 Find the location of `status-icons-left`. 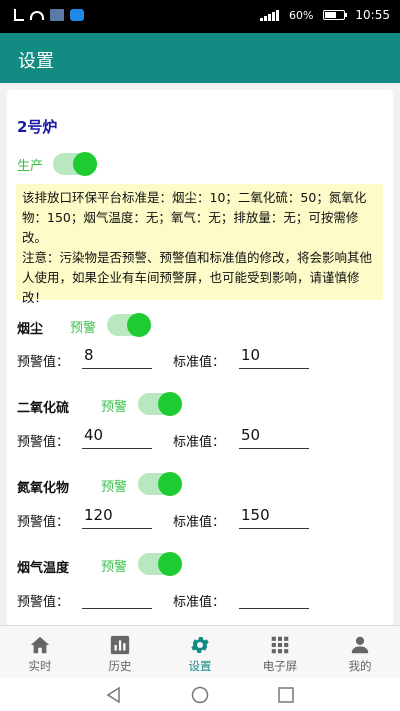

status-icons-left is located at coordinates (49, 15).